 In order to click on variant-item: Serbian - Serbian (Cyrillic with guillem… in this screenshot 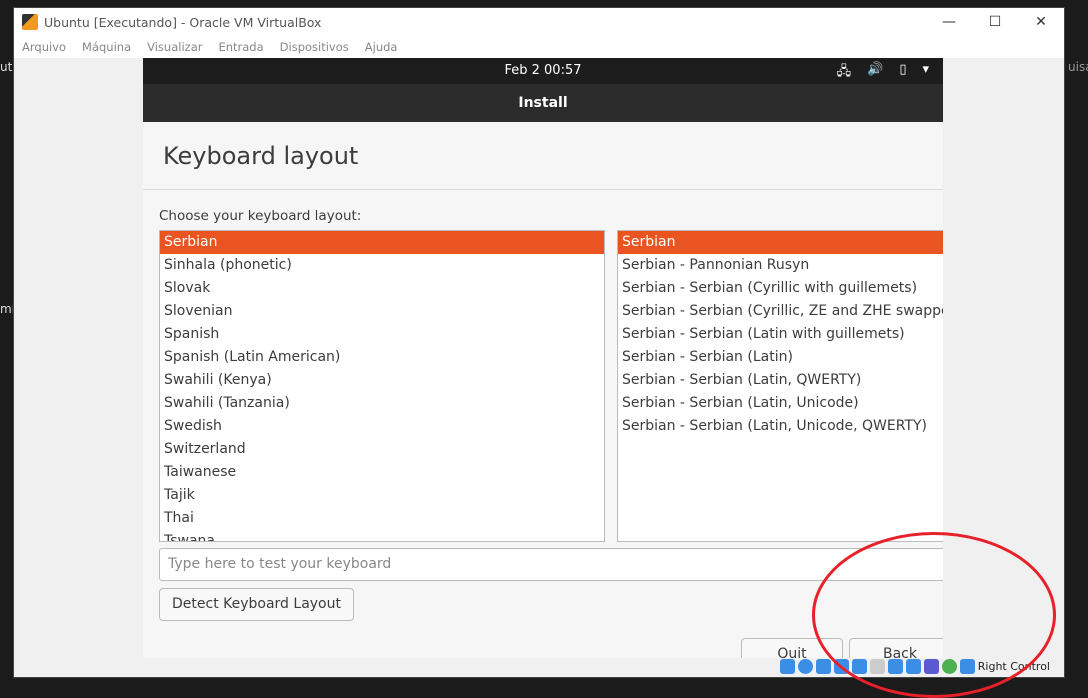, I will do `click(780, 288)`.